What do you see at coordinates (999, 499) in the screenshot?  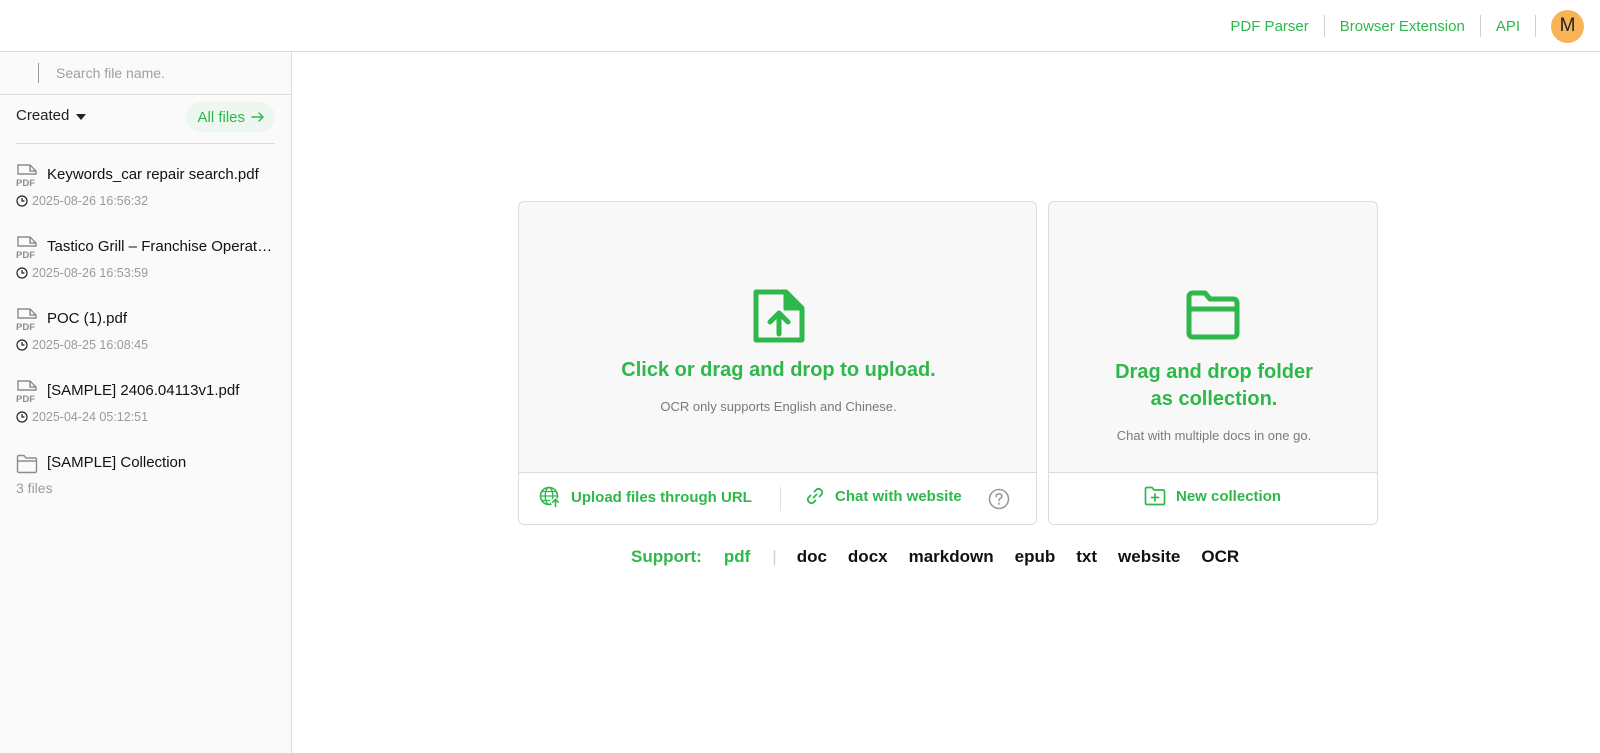 I see `help-icon` at bounding box center [999, 499].